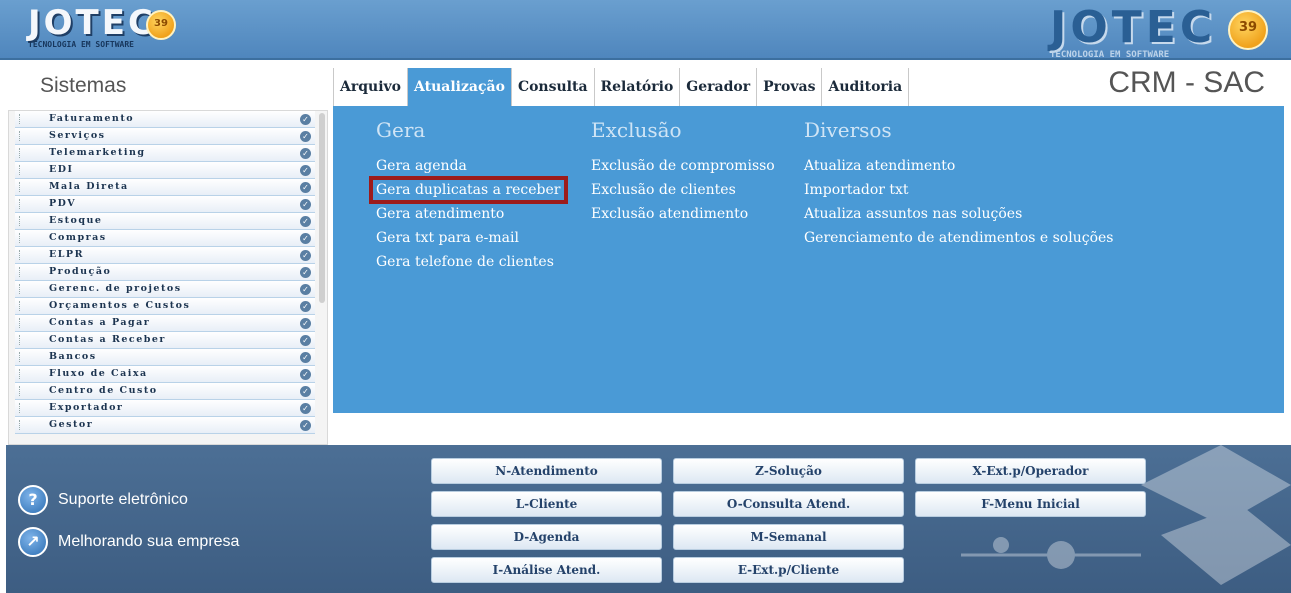  I want to click on sidebar-item: Compras ✓, so click(165, 238).